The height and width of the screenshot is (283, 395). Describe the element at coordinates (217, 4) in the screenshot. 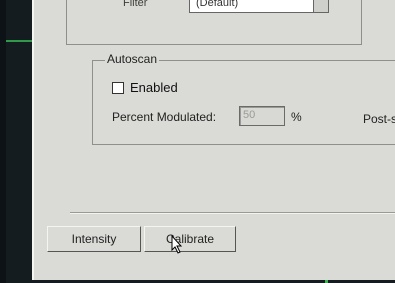

I see `filter-select-value: (Default)` at that location.